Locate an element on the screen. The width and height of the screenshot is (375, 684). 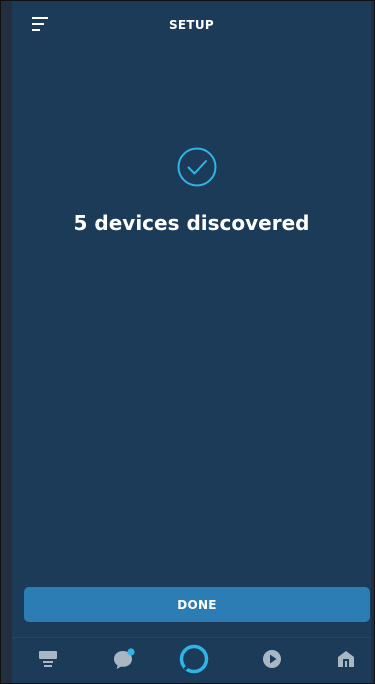
play-icon is located at coordinates (272, 661).